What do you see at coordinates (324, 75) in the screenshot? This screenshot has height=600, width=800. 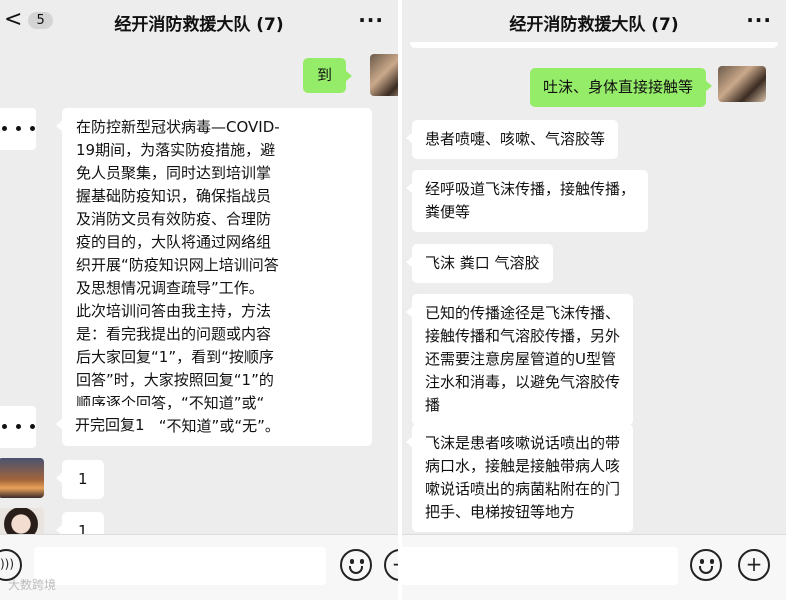 I see `message-text: 到` at bounding box center [324, 75].